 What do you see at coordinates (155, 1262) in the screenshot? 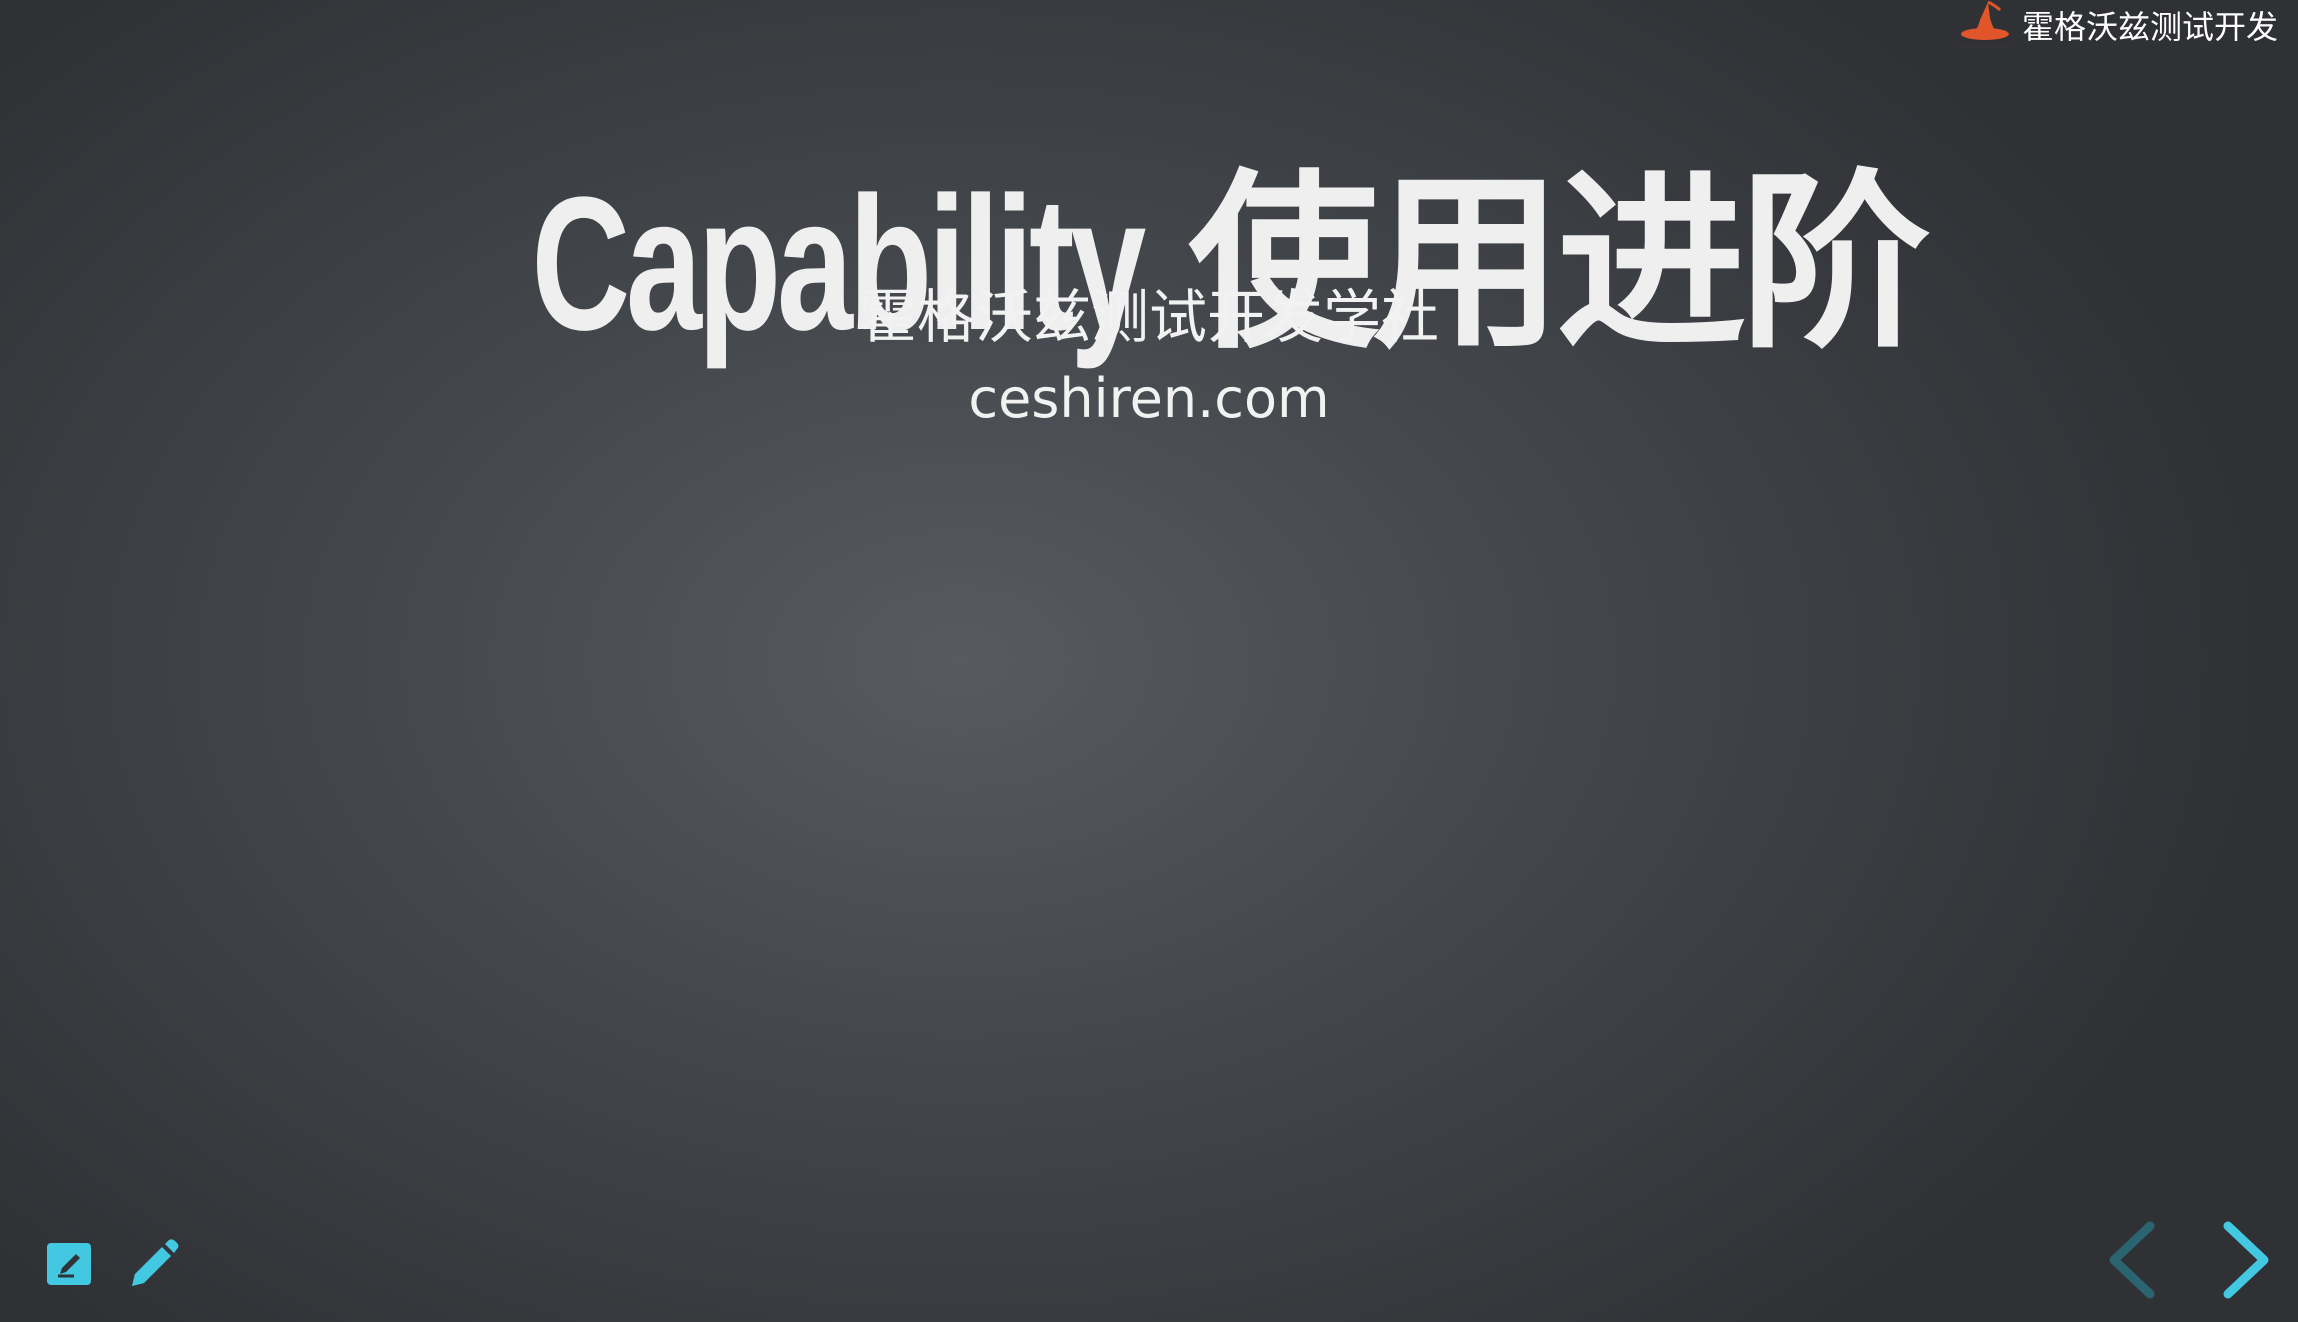
I see `pencil-icon` at bounding box center [155, 1262].